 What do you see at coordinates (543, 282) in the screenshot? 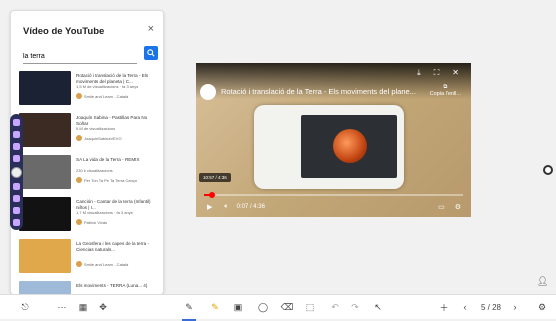
I see `user-icon: 👤︎` at bounding box center [543, 282].